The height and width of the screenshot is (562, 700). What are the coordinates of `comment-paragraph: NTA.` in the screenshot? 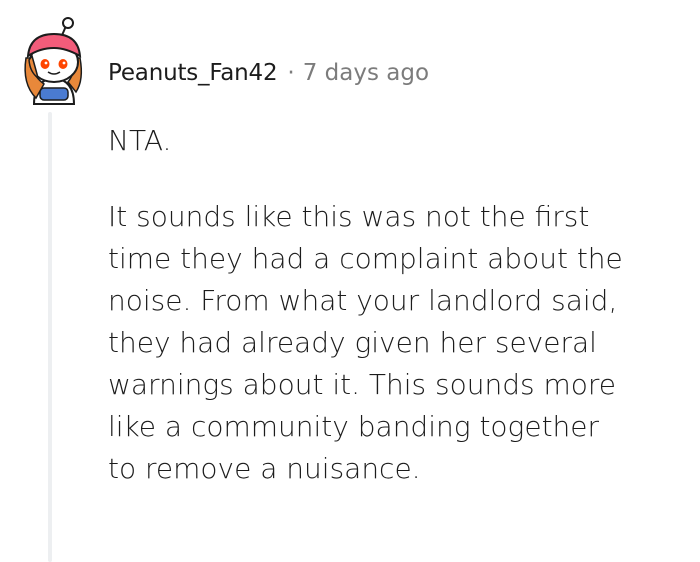 It's located at (140, 140).